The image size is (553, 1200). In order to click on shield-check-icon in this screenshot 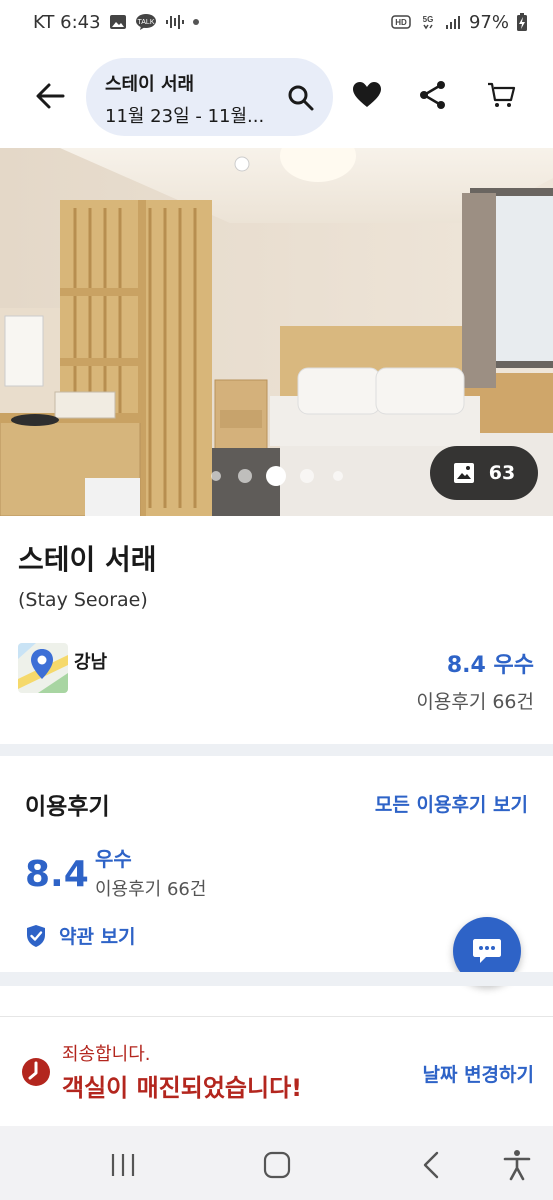, I will do `click(36, 935)`.